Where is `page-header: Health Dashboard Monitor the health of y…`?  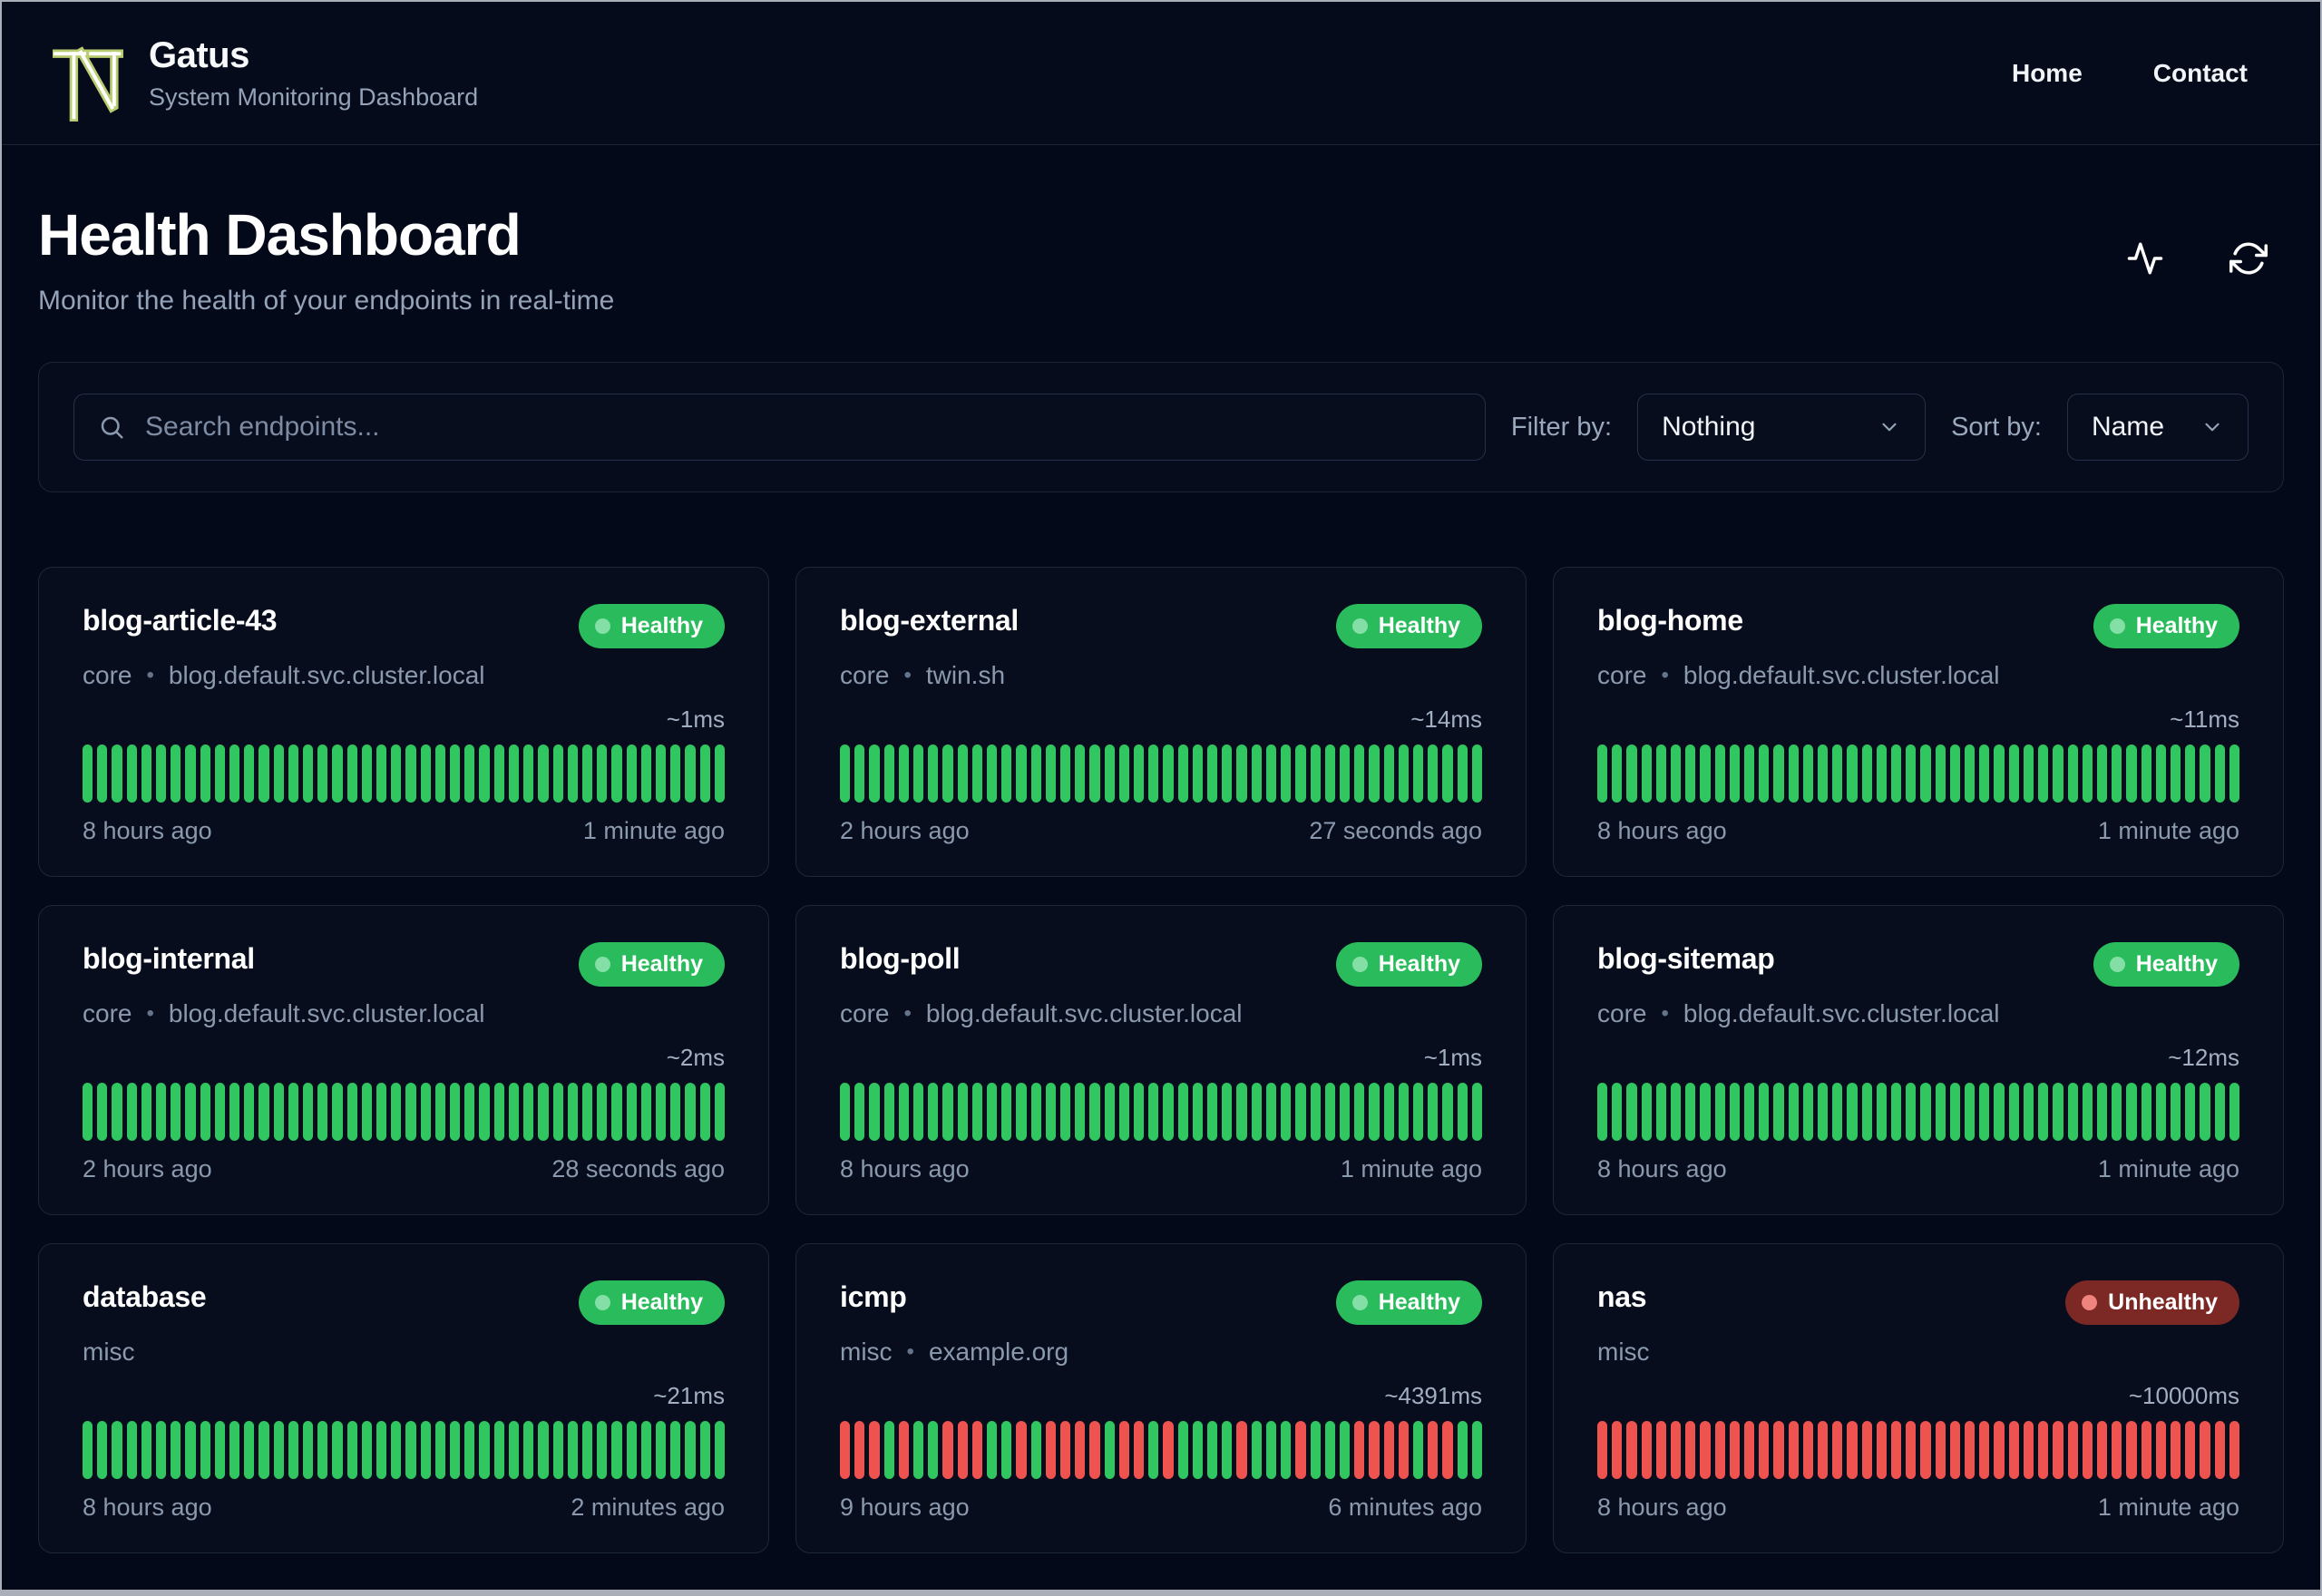
page-header: Health Dashboard Monitor the health of y… is located at coordinates (1161, 260).